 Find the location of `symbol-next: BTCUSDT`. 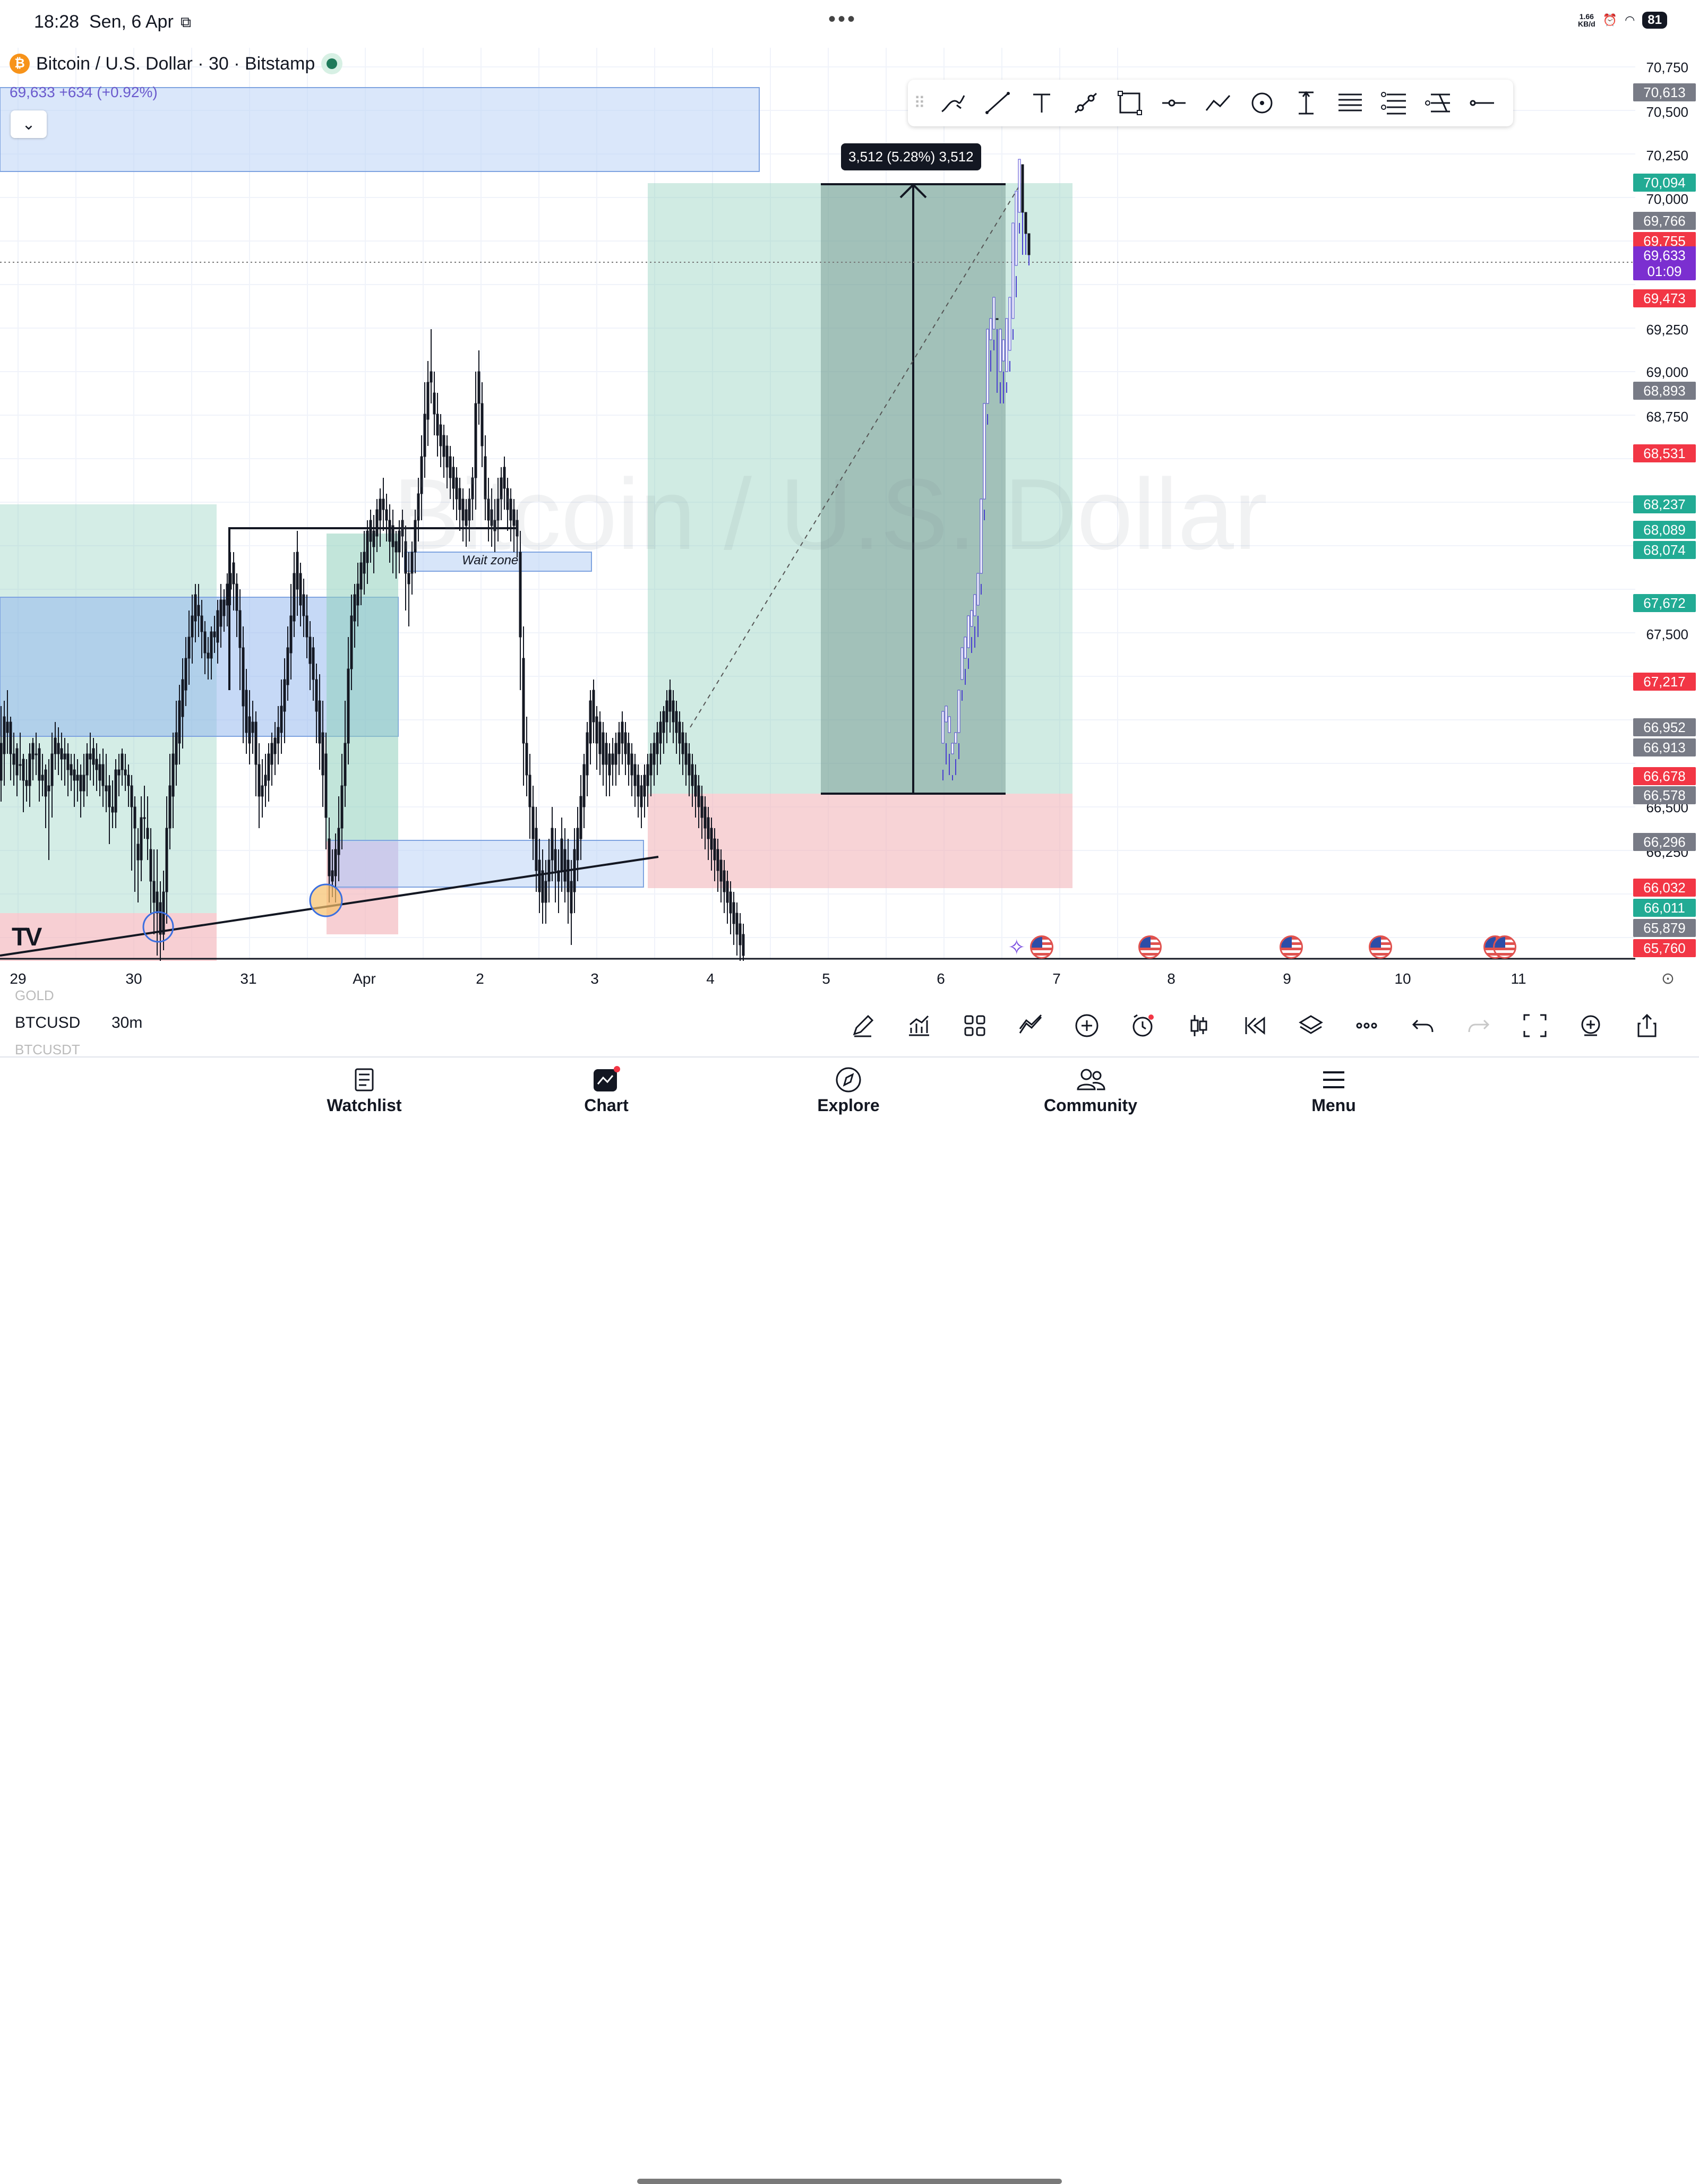

symbol-next: BTCUSDT is located at coordinates (47, 1050).